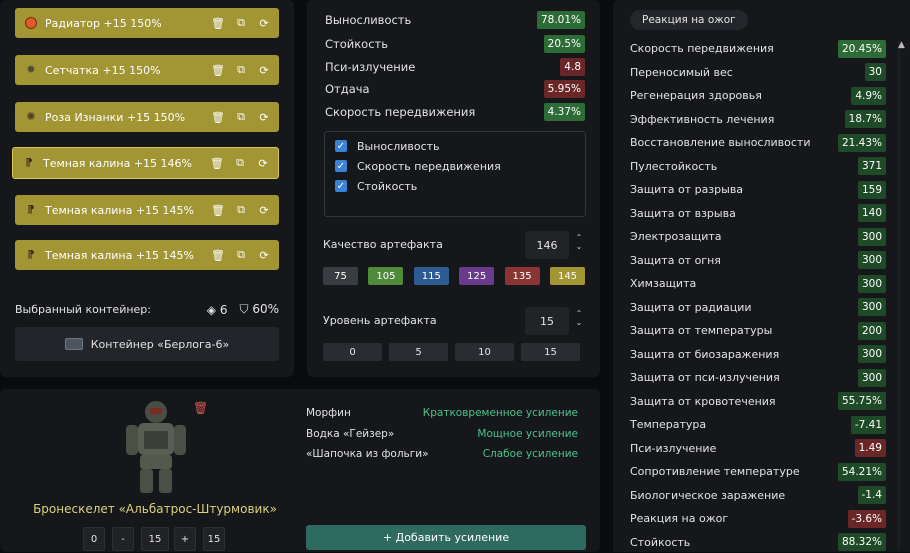  Describe the element at coordinates (899, 295) in the screenshot. I see `scrollbar-track` at that location.